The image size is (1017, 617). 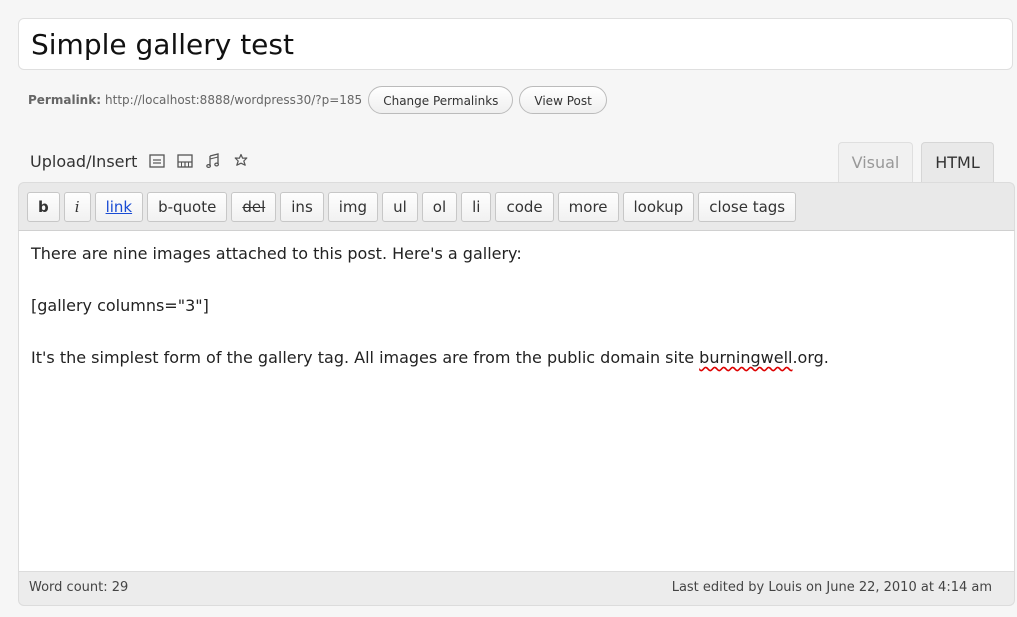 I want to click on link-button: link, so click(x=119, y=207).